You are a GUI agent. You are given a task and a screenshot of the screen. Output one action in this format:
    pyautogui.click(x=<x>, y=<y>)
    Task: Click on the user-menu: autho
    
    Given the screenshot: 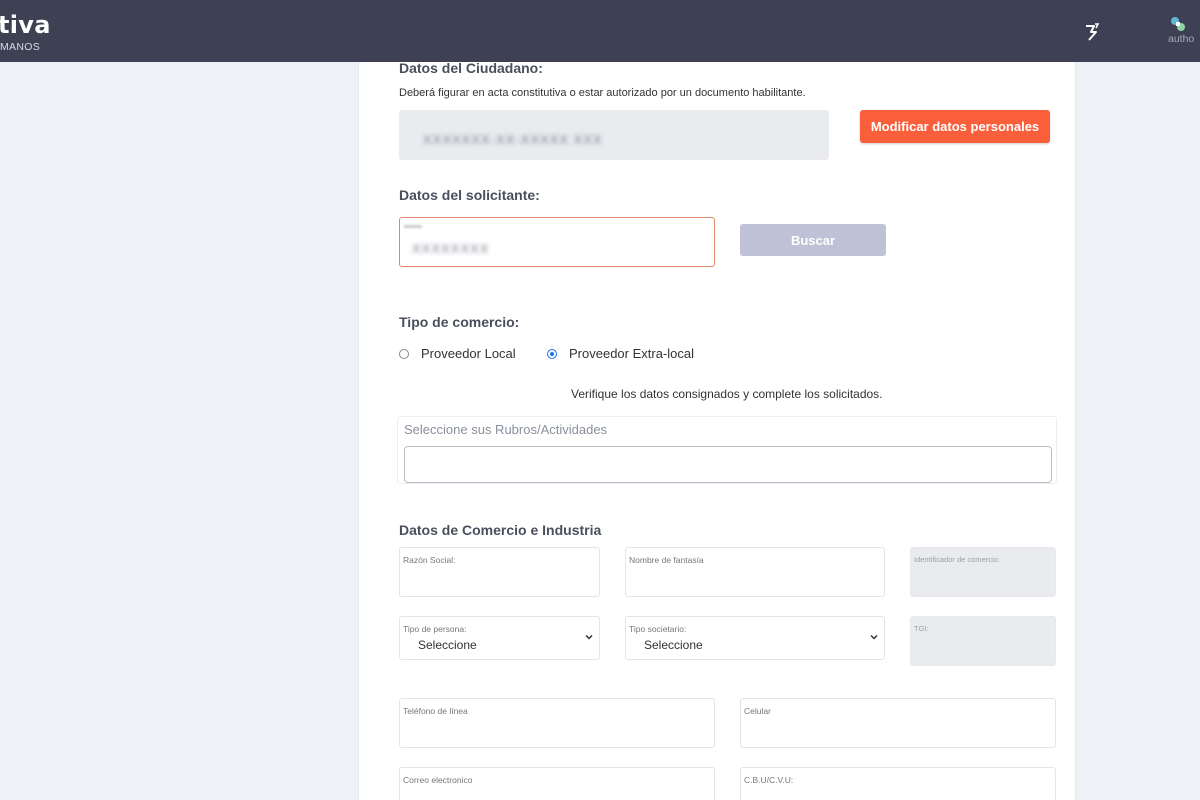 What is the action you would take?
    pyautogui.click(x=1184, y=33)
    